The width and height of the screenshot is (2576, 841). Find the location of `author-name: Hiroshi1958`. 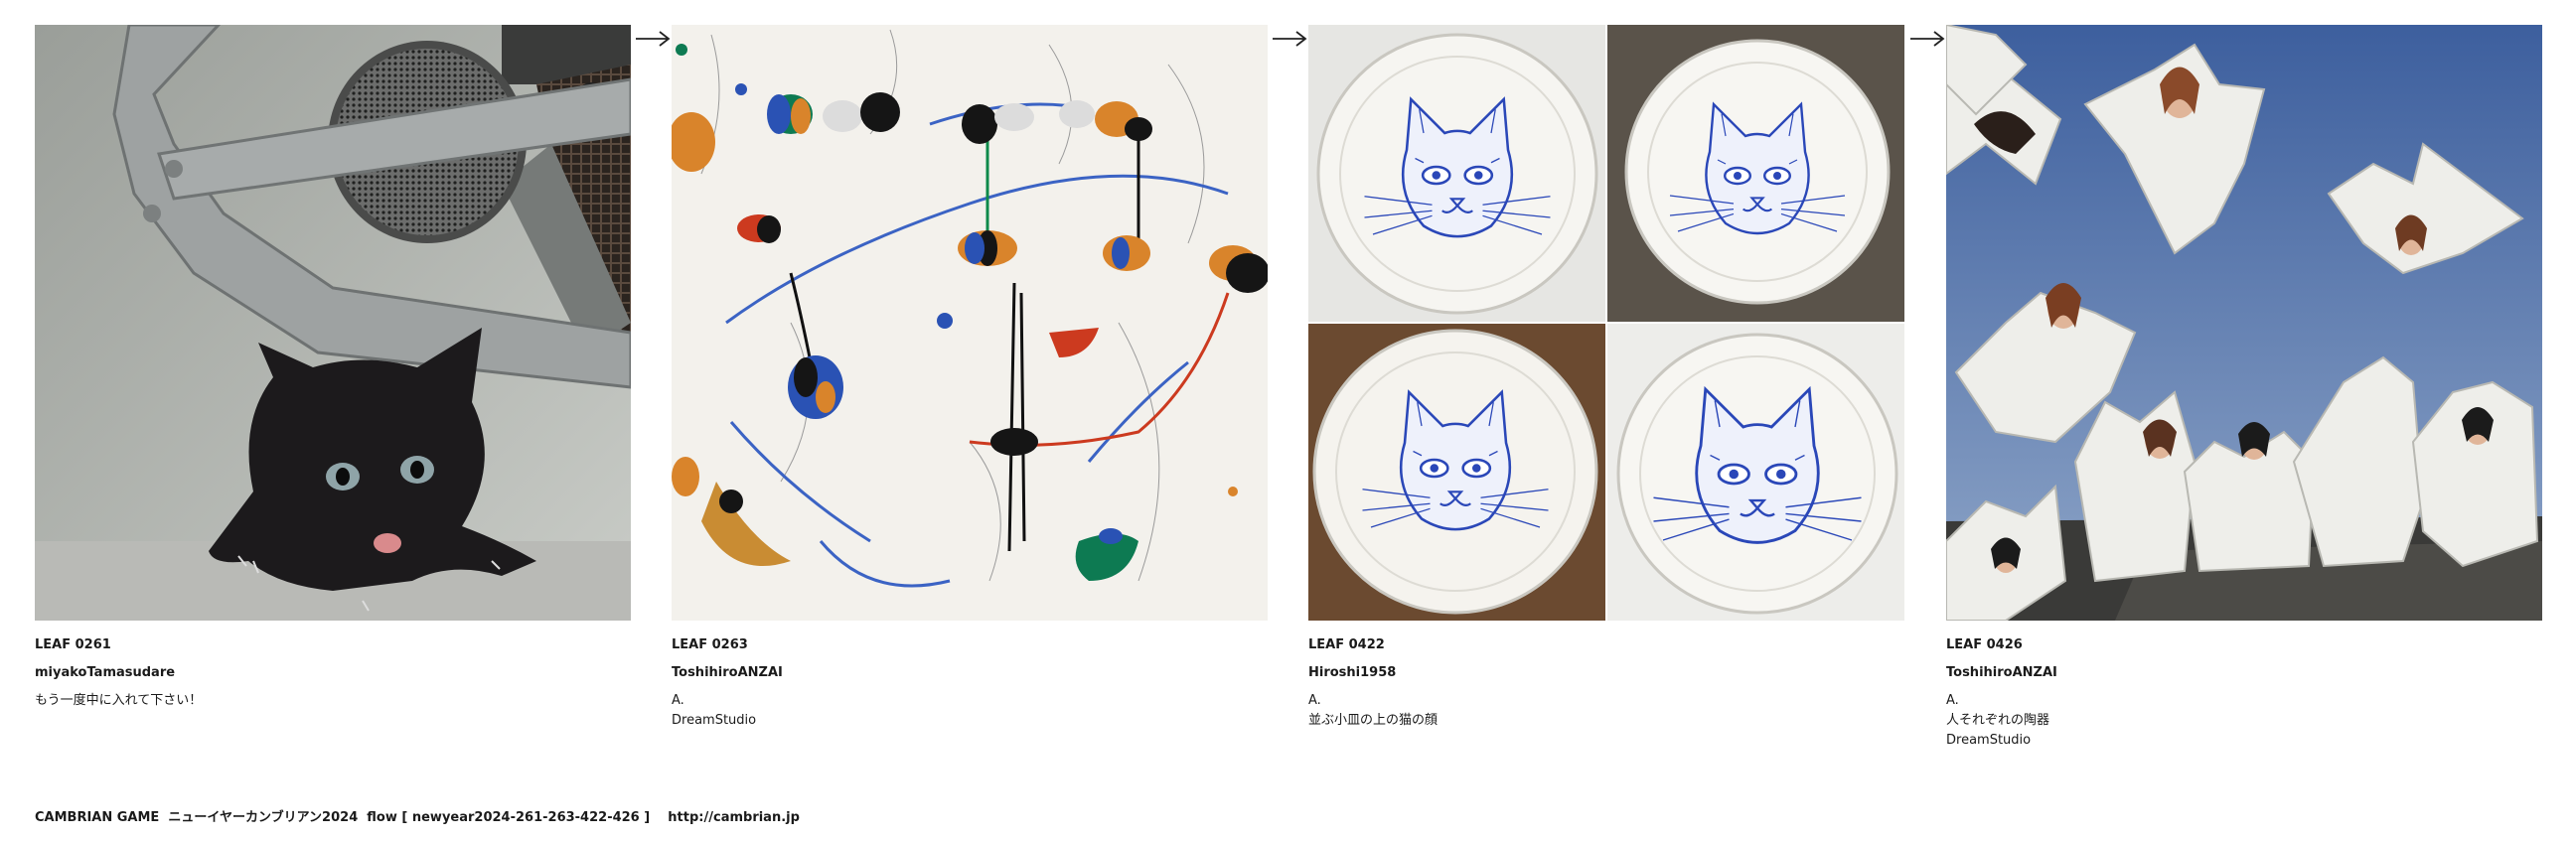

author-name: Hiroshi1958 is located at coordinates (1606, 673).